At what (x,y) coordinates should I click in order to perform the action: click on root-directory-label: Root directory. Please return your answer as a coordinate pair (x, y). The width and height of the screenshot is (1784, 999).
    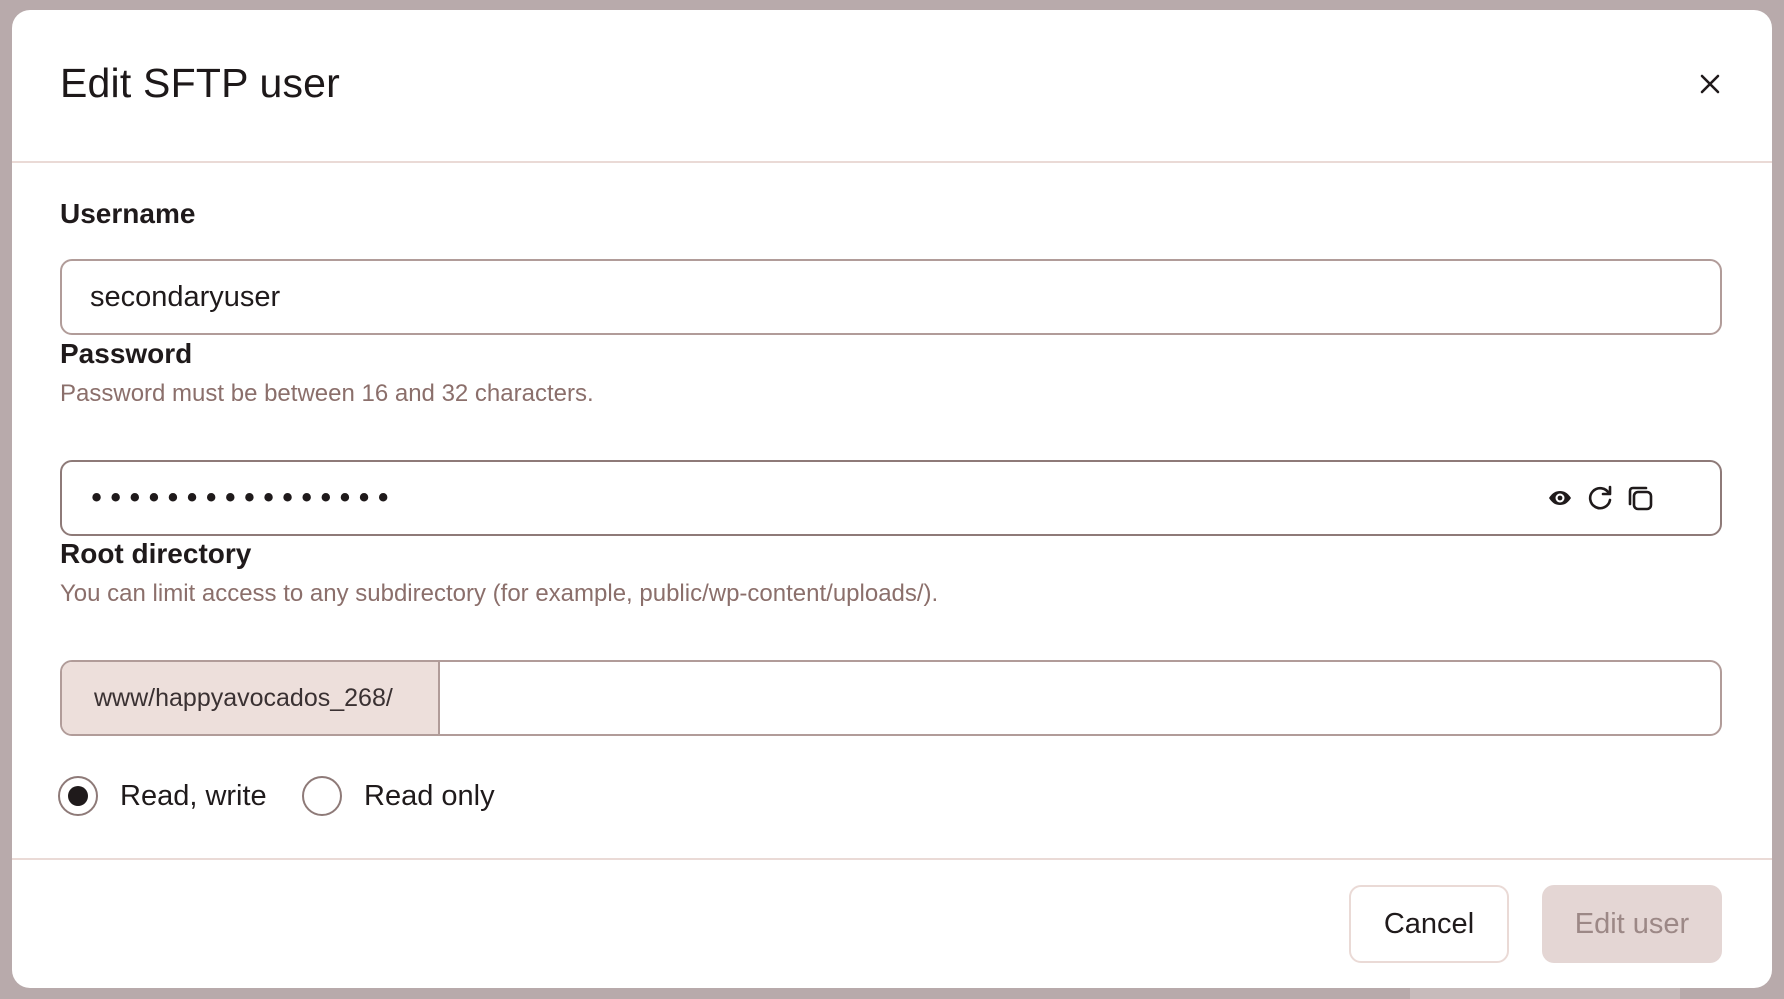
    Looking at the image, I should click on (156, 553).